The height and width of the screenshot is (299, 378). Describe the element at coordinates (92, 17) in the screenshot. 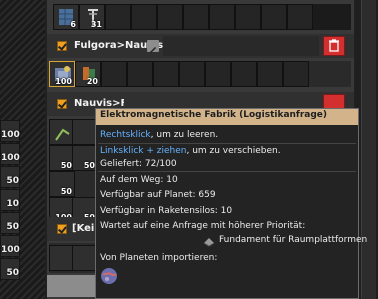

I see `request-slot: 31` at that location.